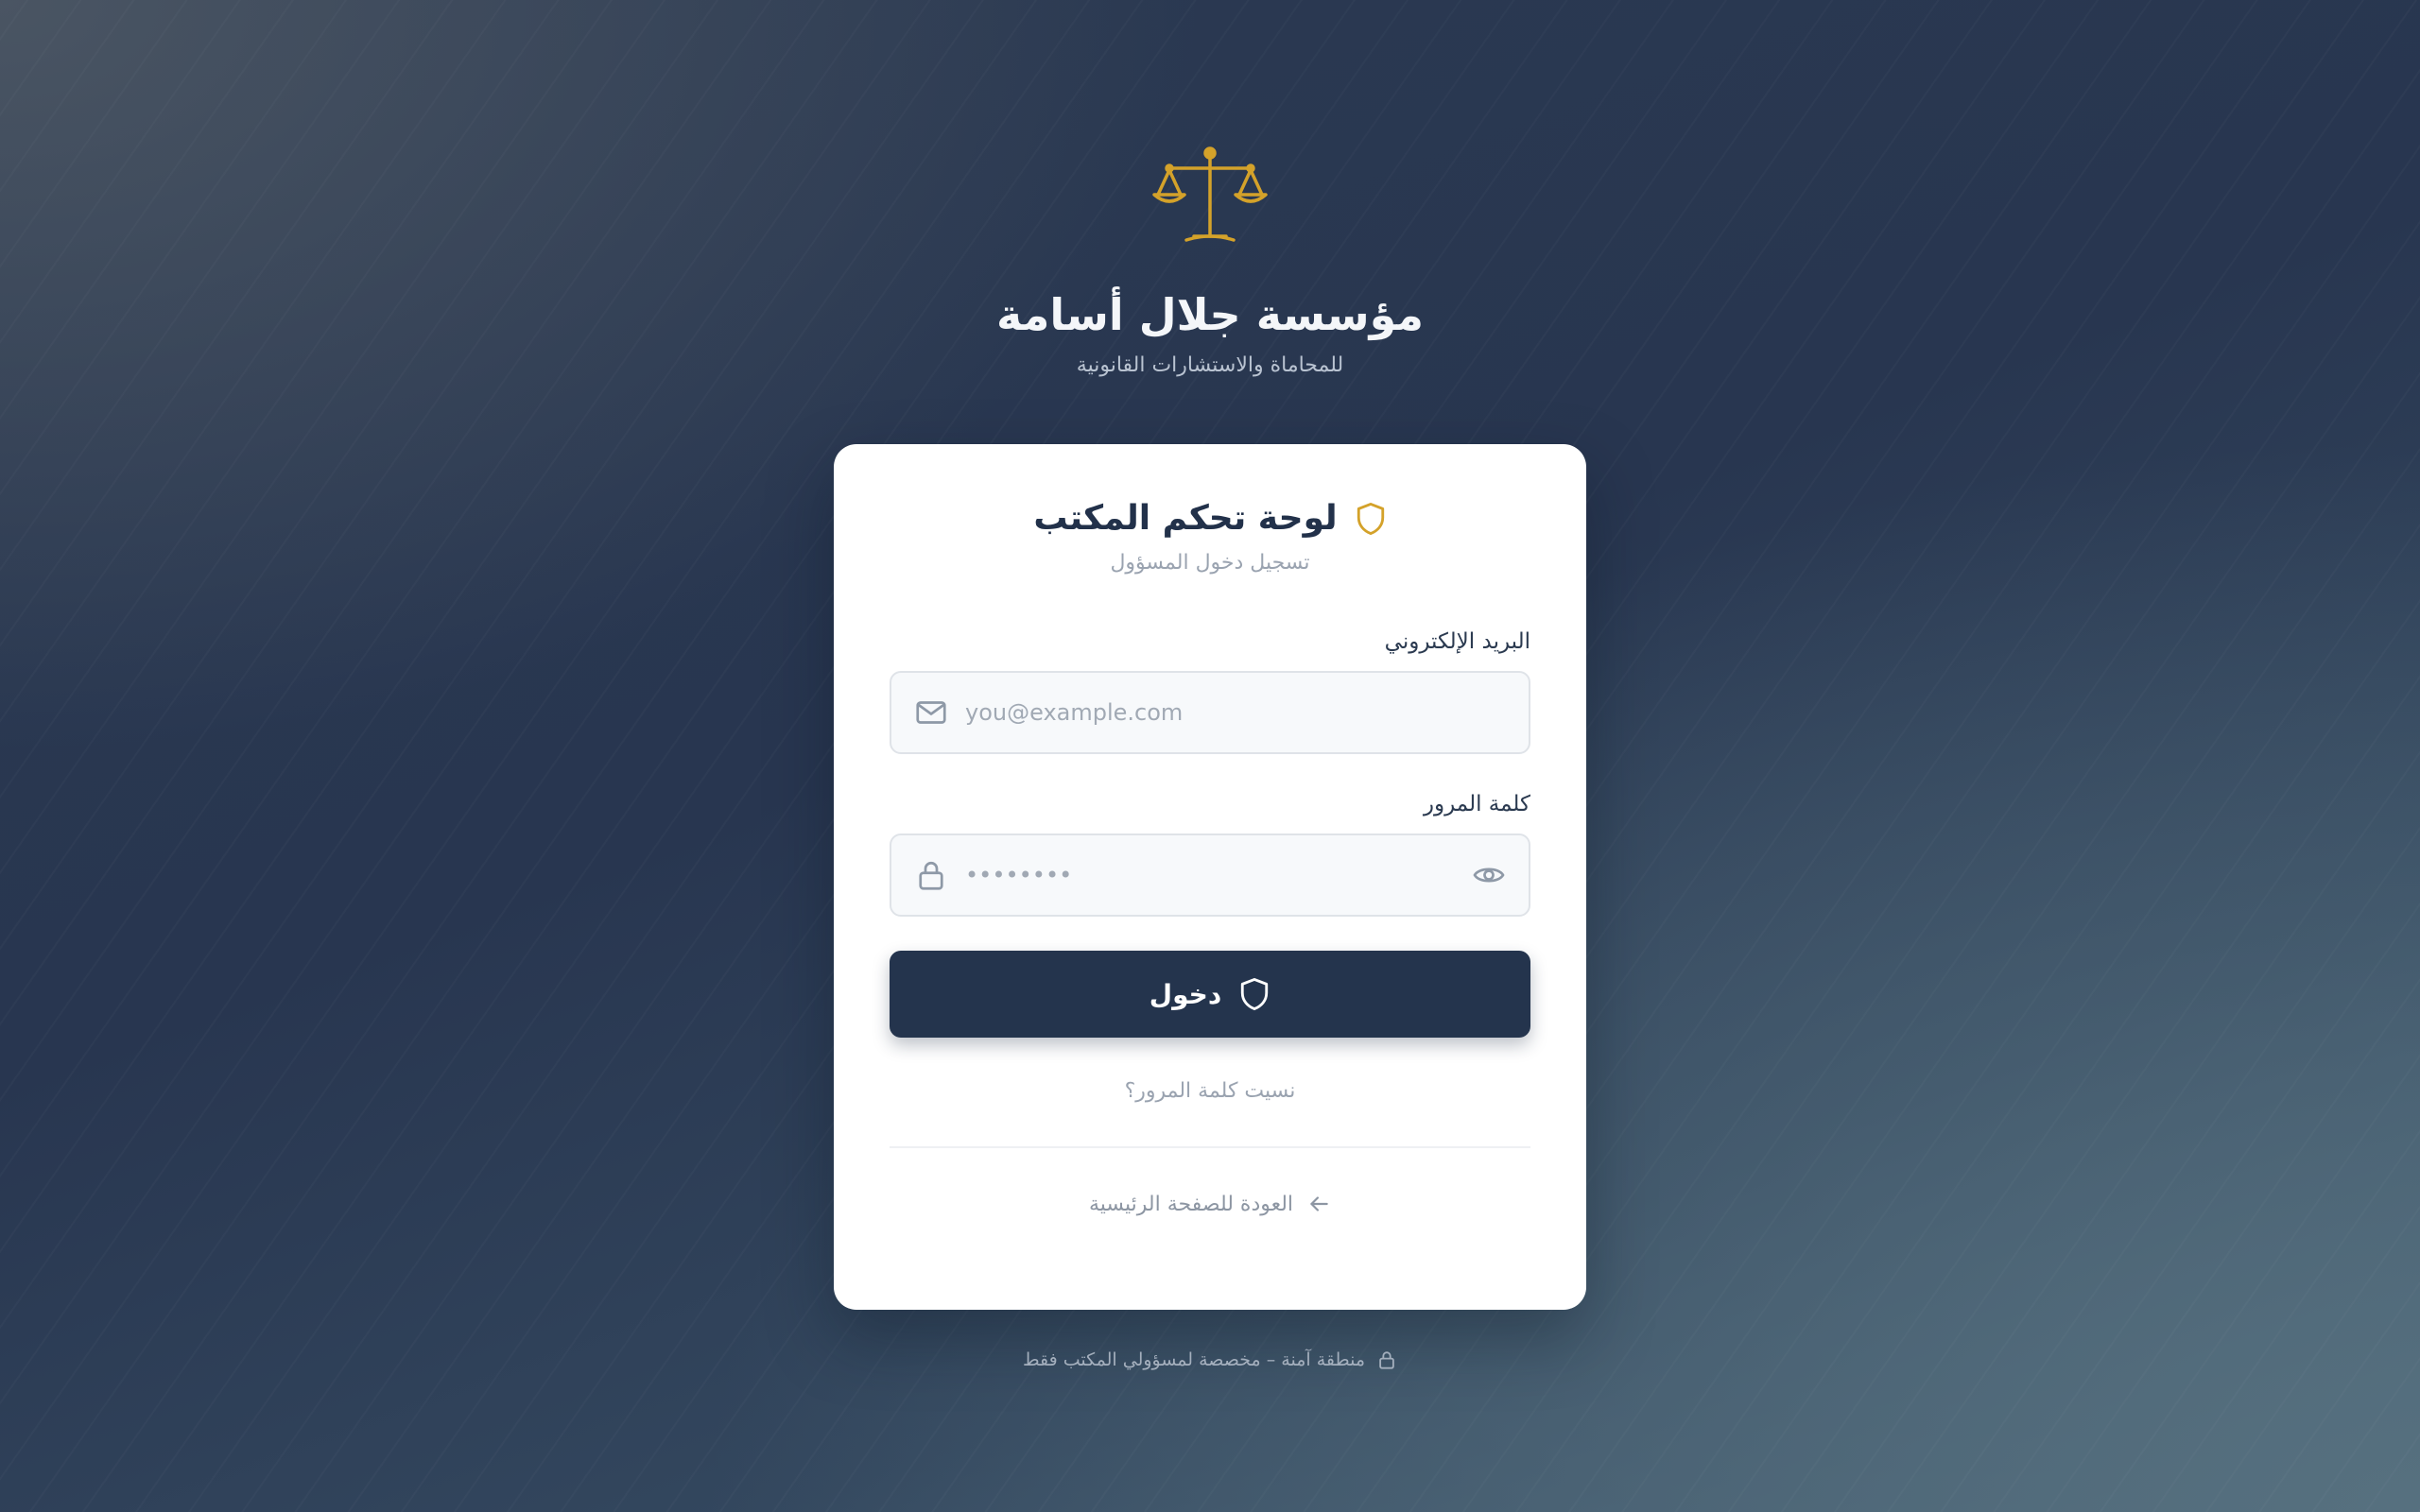 This screenshot has height=1512, width=2420. I want to click on divider, so click(1210, 1147).